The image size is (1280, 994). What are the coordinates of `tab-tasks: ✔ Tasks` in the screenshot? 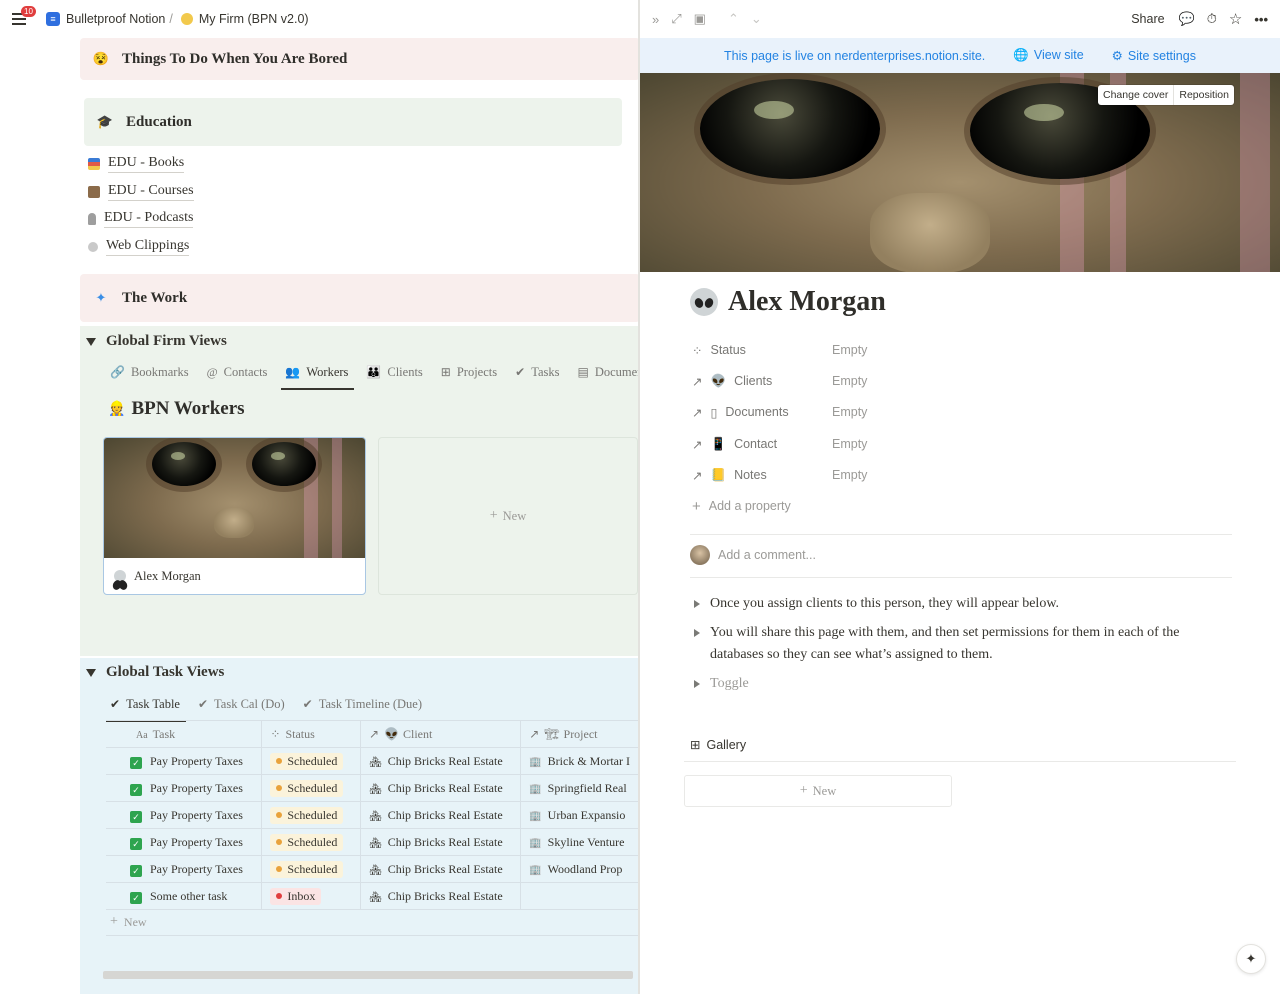 It's located at (537, 372).